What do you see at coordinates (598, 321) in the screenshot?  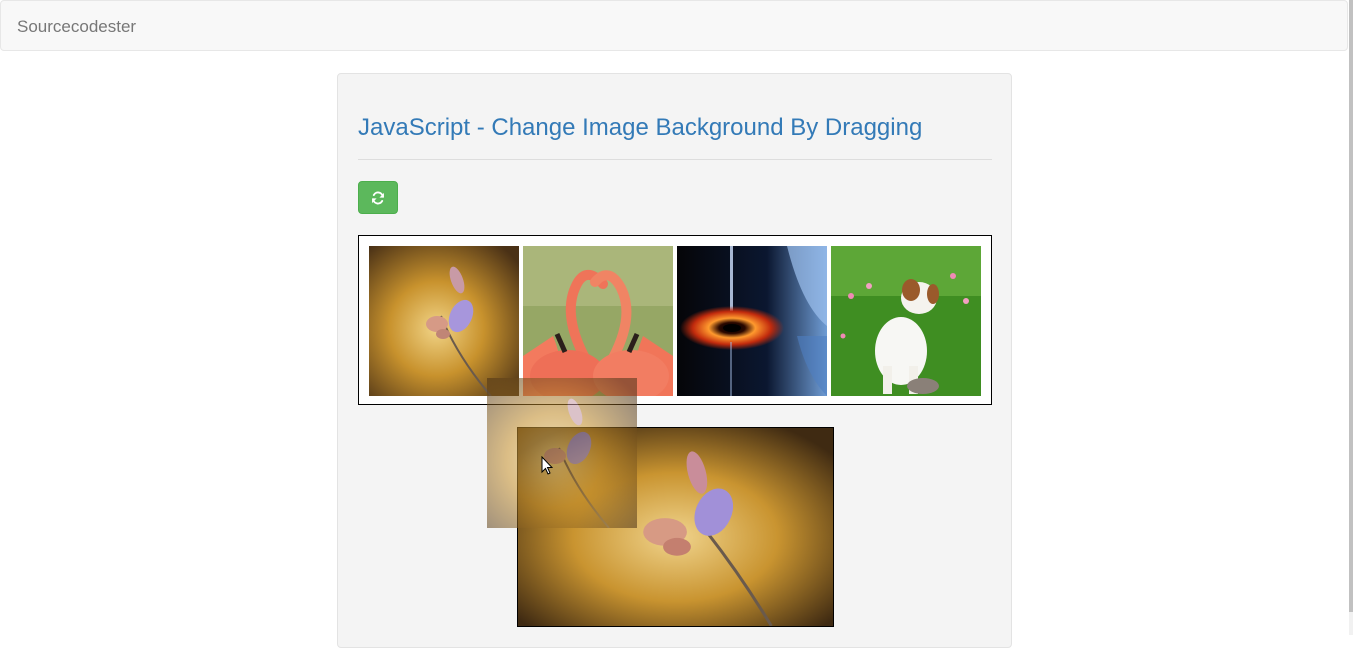 I see `gallery-image-flamingos` at bounding box center [598, 321].